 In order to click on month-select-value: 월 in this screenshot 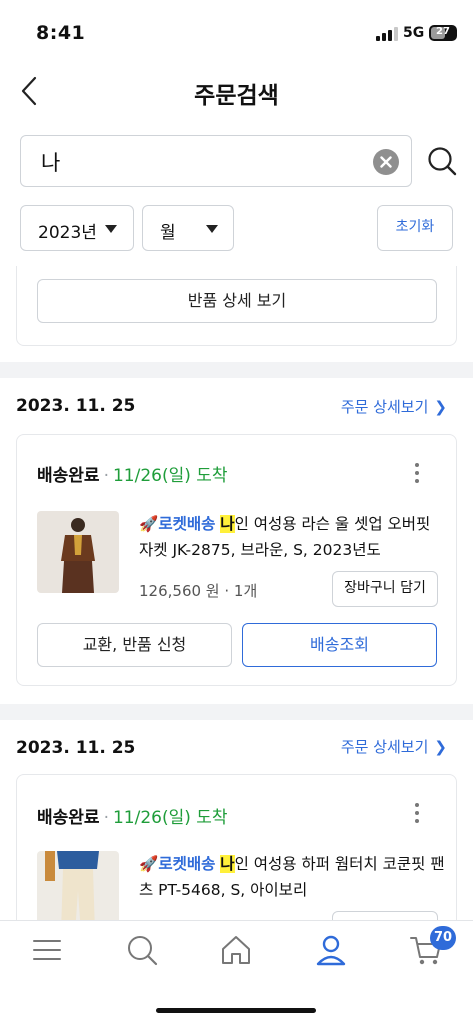, I will do `click(168, 233)`.